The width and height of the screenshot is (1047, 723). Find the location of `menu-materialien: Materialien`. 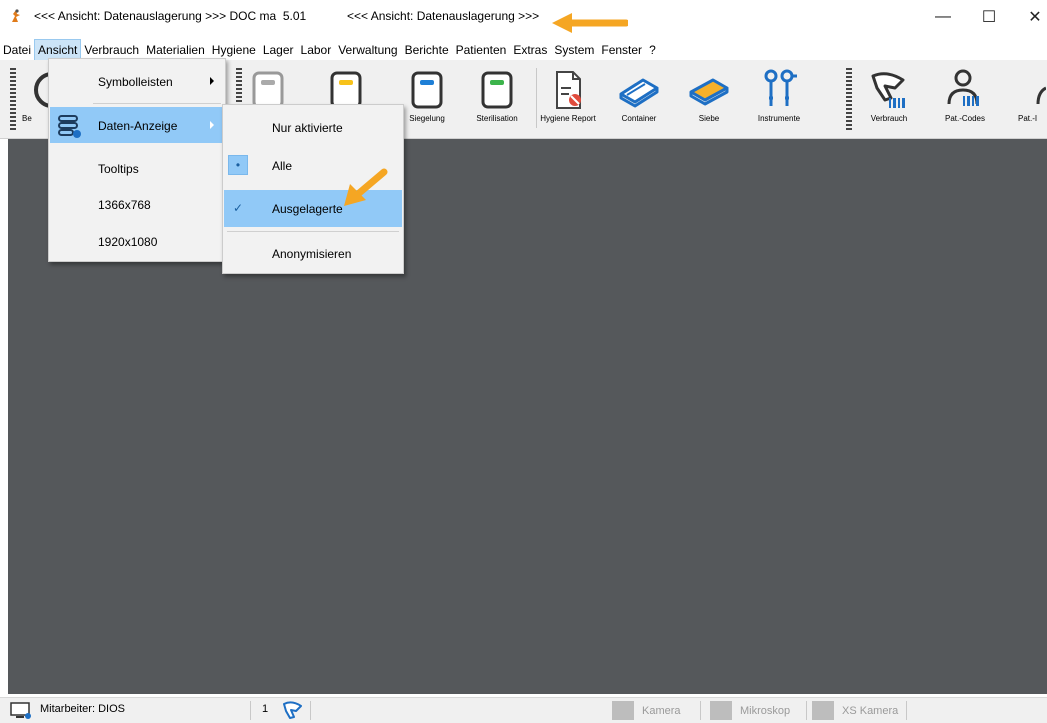

menu-materialien: Materialien is located at coordinates (175, 50).